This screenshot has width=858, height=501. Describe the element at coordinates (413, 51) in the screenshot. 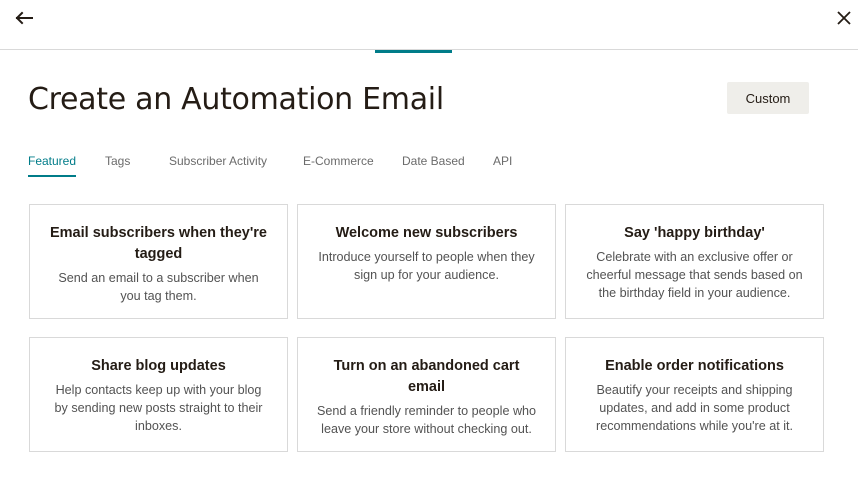

I see `top-progress-indicator` at that location.